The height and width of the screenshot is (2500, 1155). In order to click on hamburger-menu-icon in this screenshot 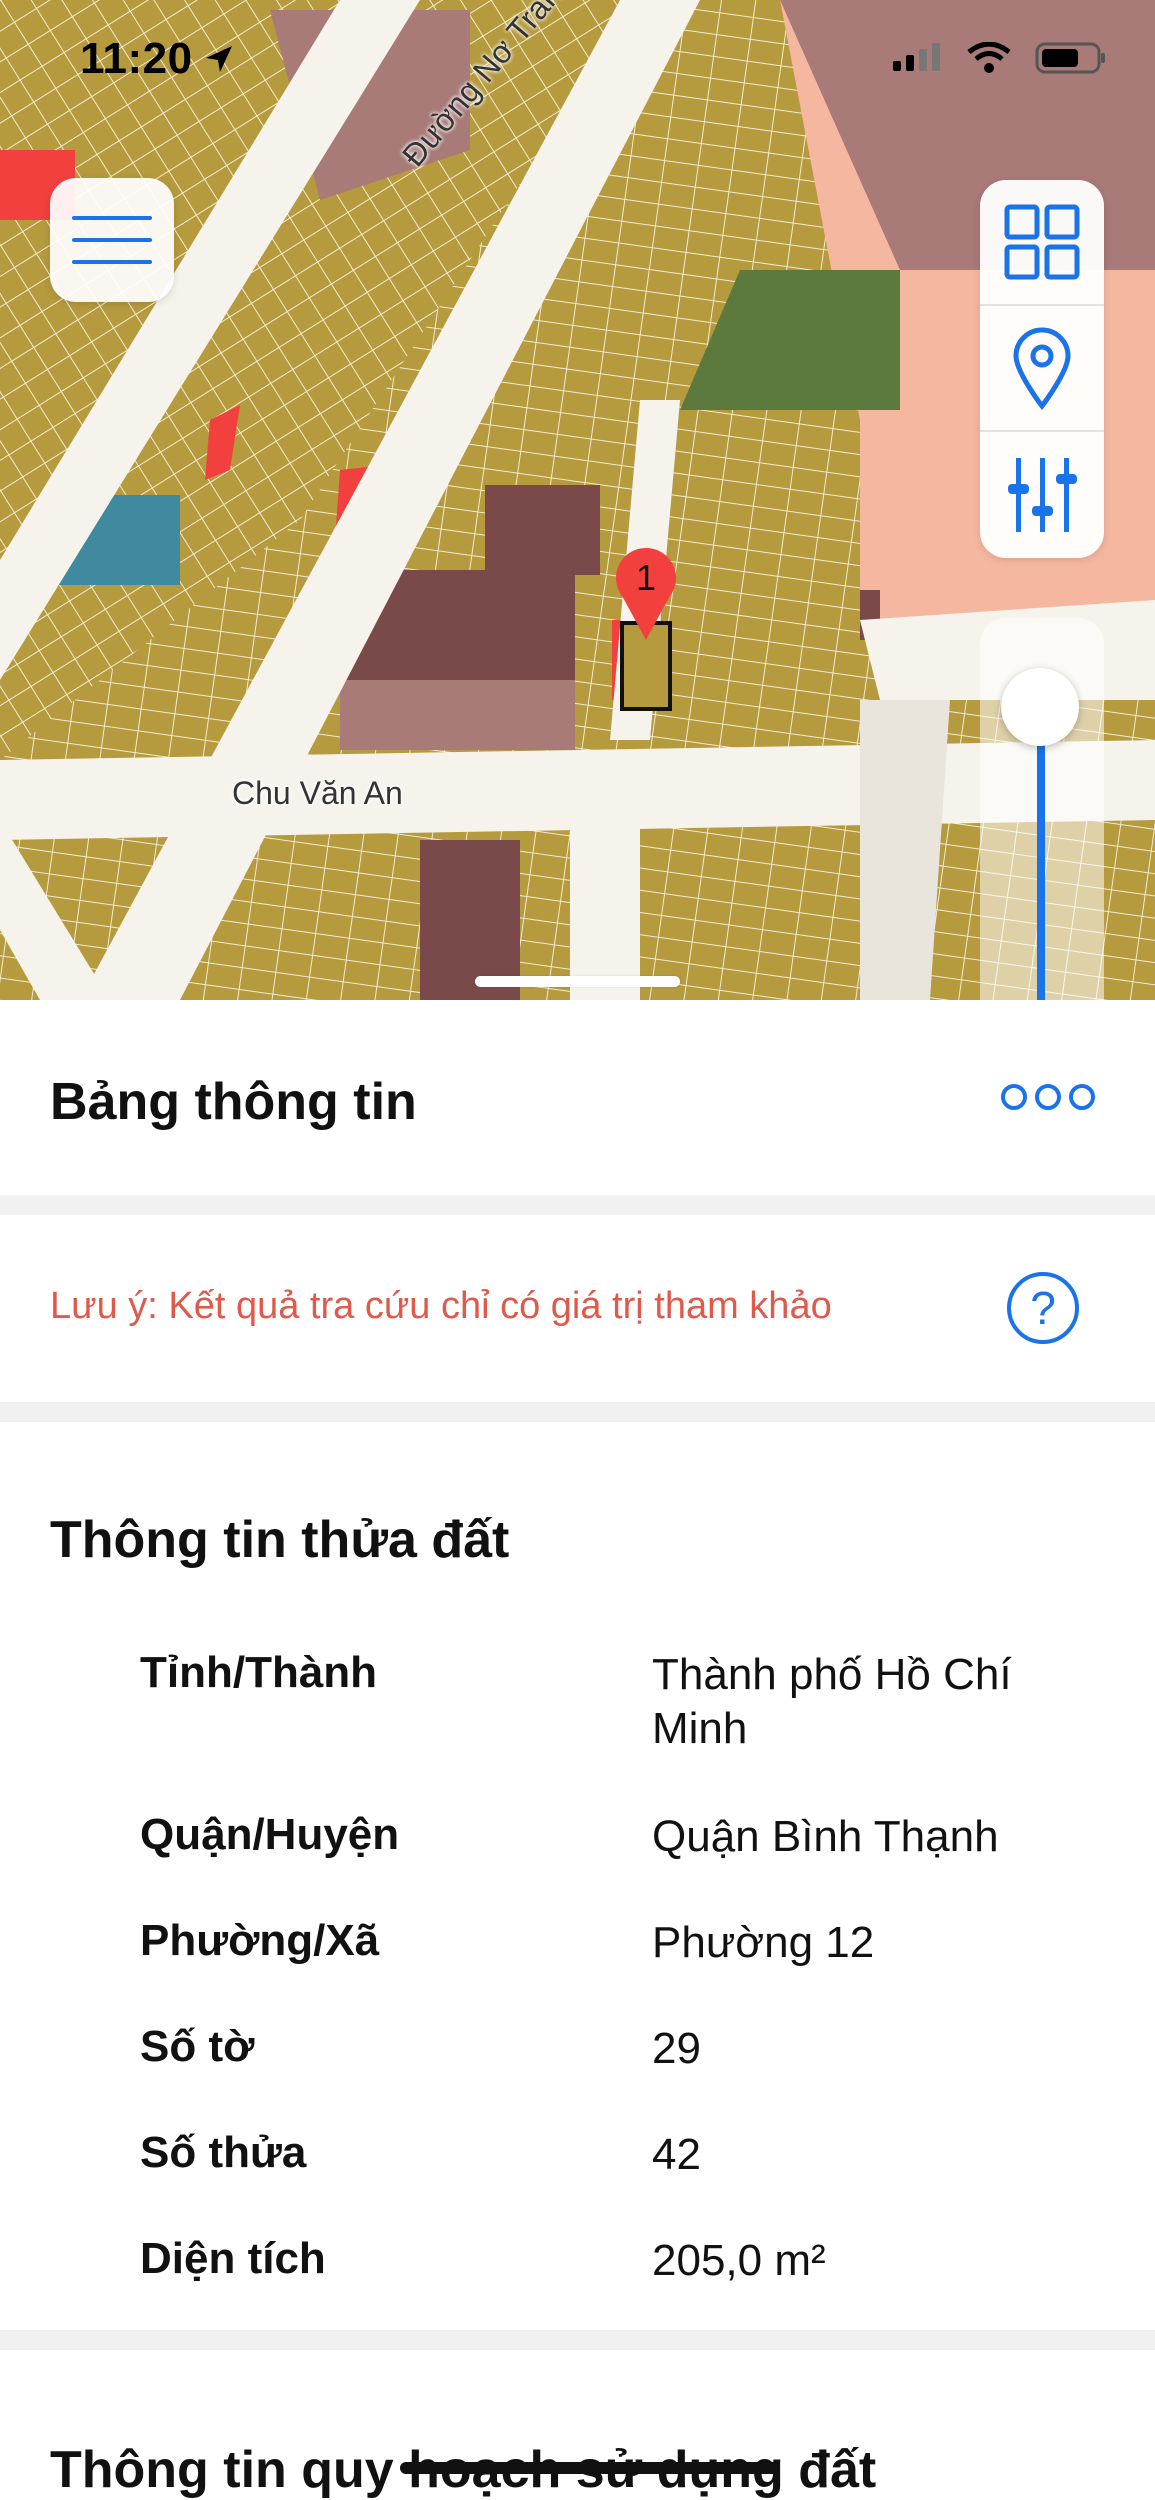, I will do `click(112, 240)`.